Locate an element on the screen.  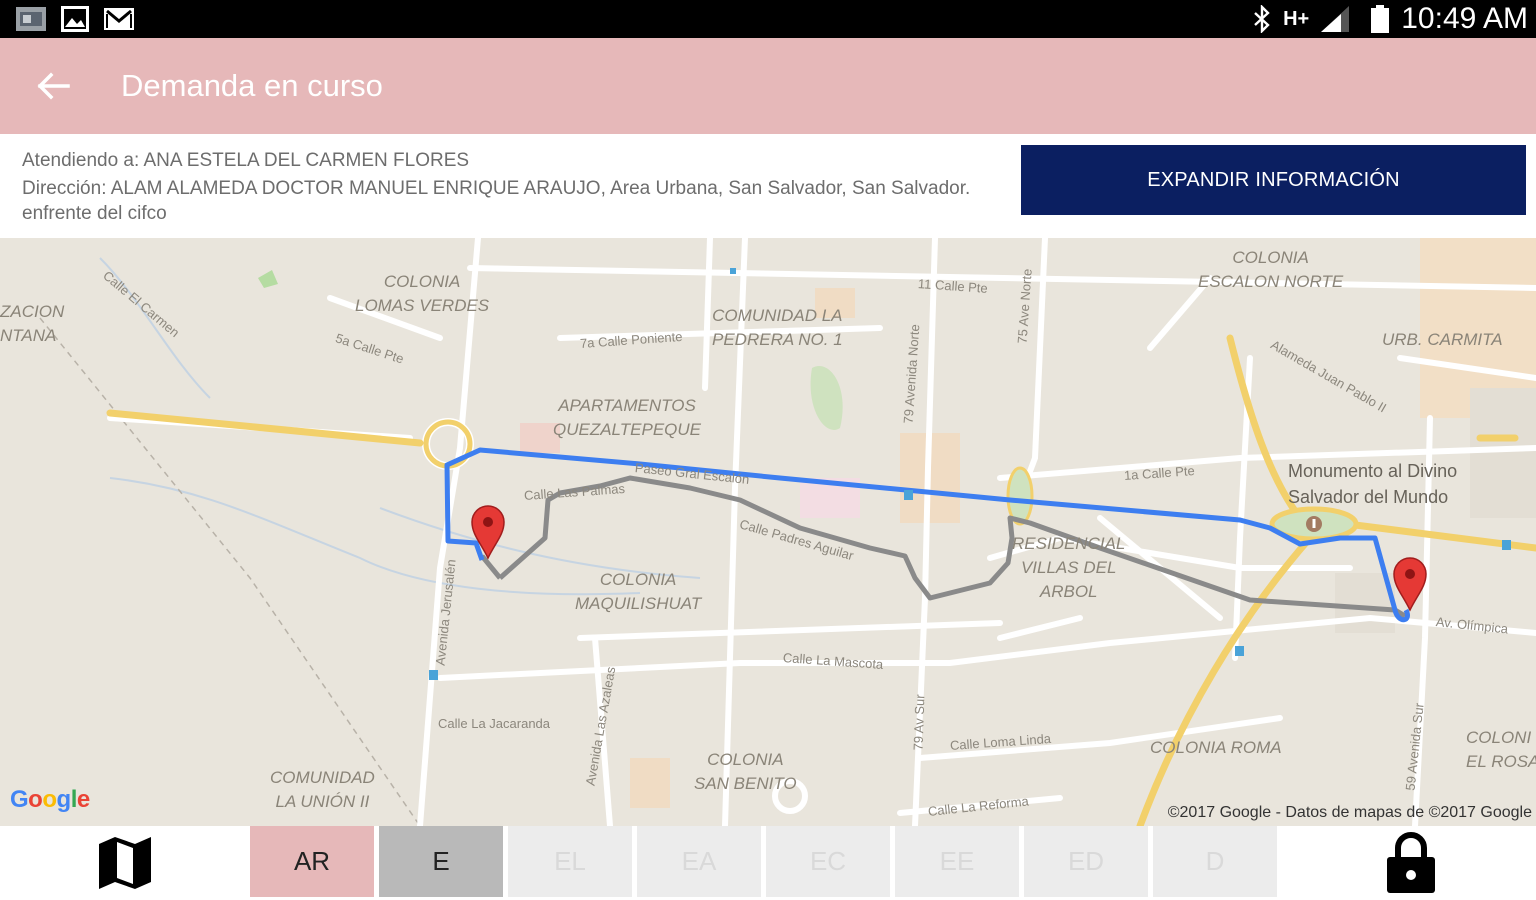
map-button is located at coordinates (125, 863).